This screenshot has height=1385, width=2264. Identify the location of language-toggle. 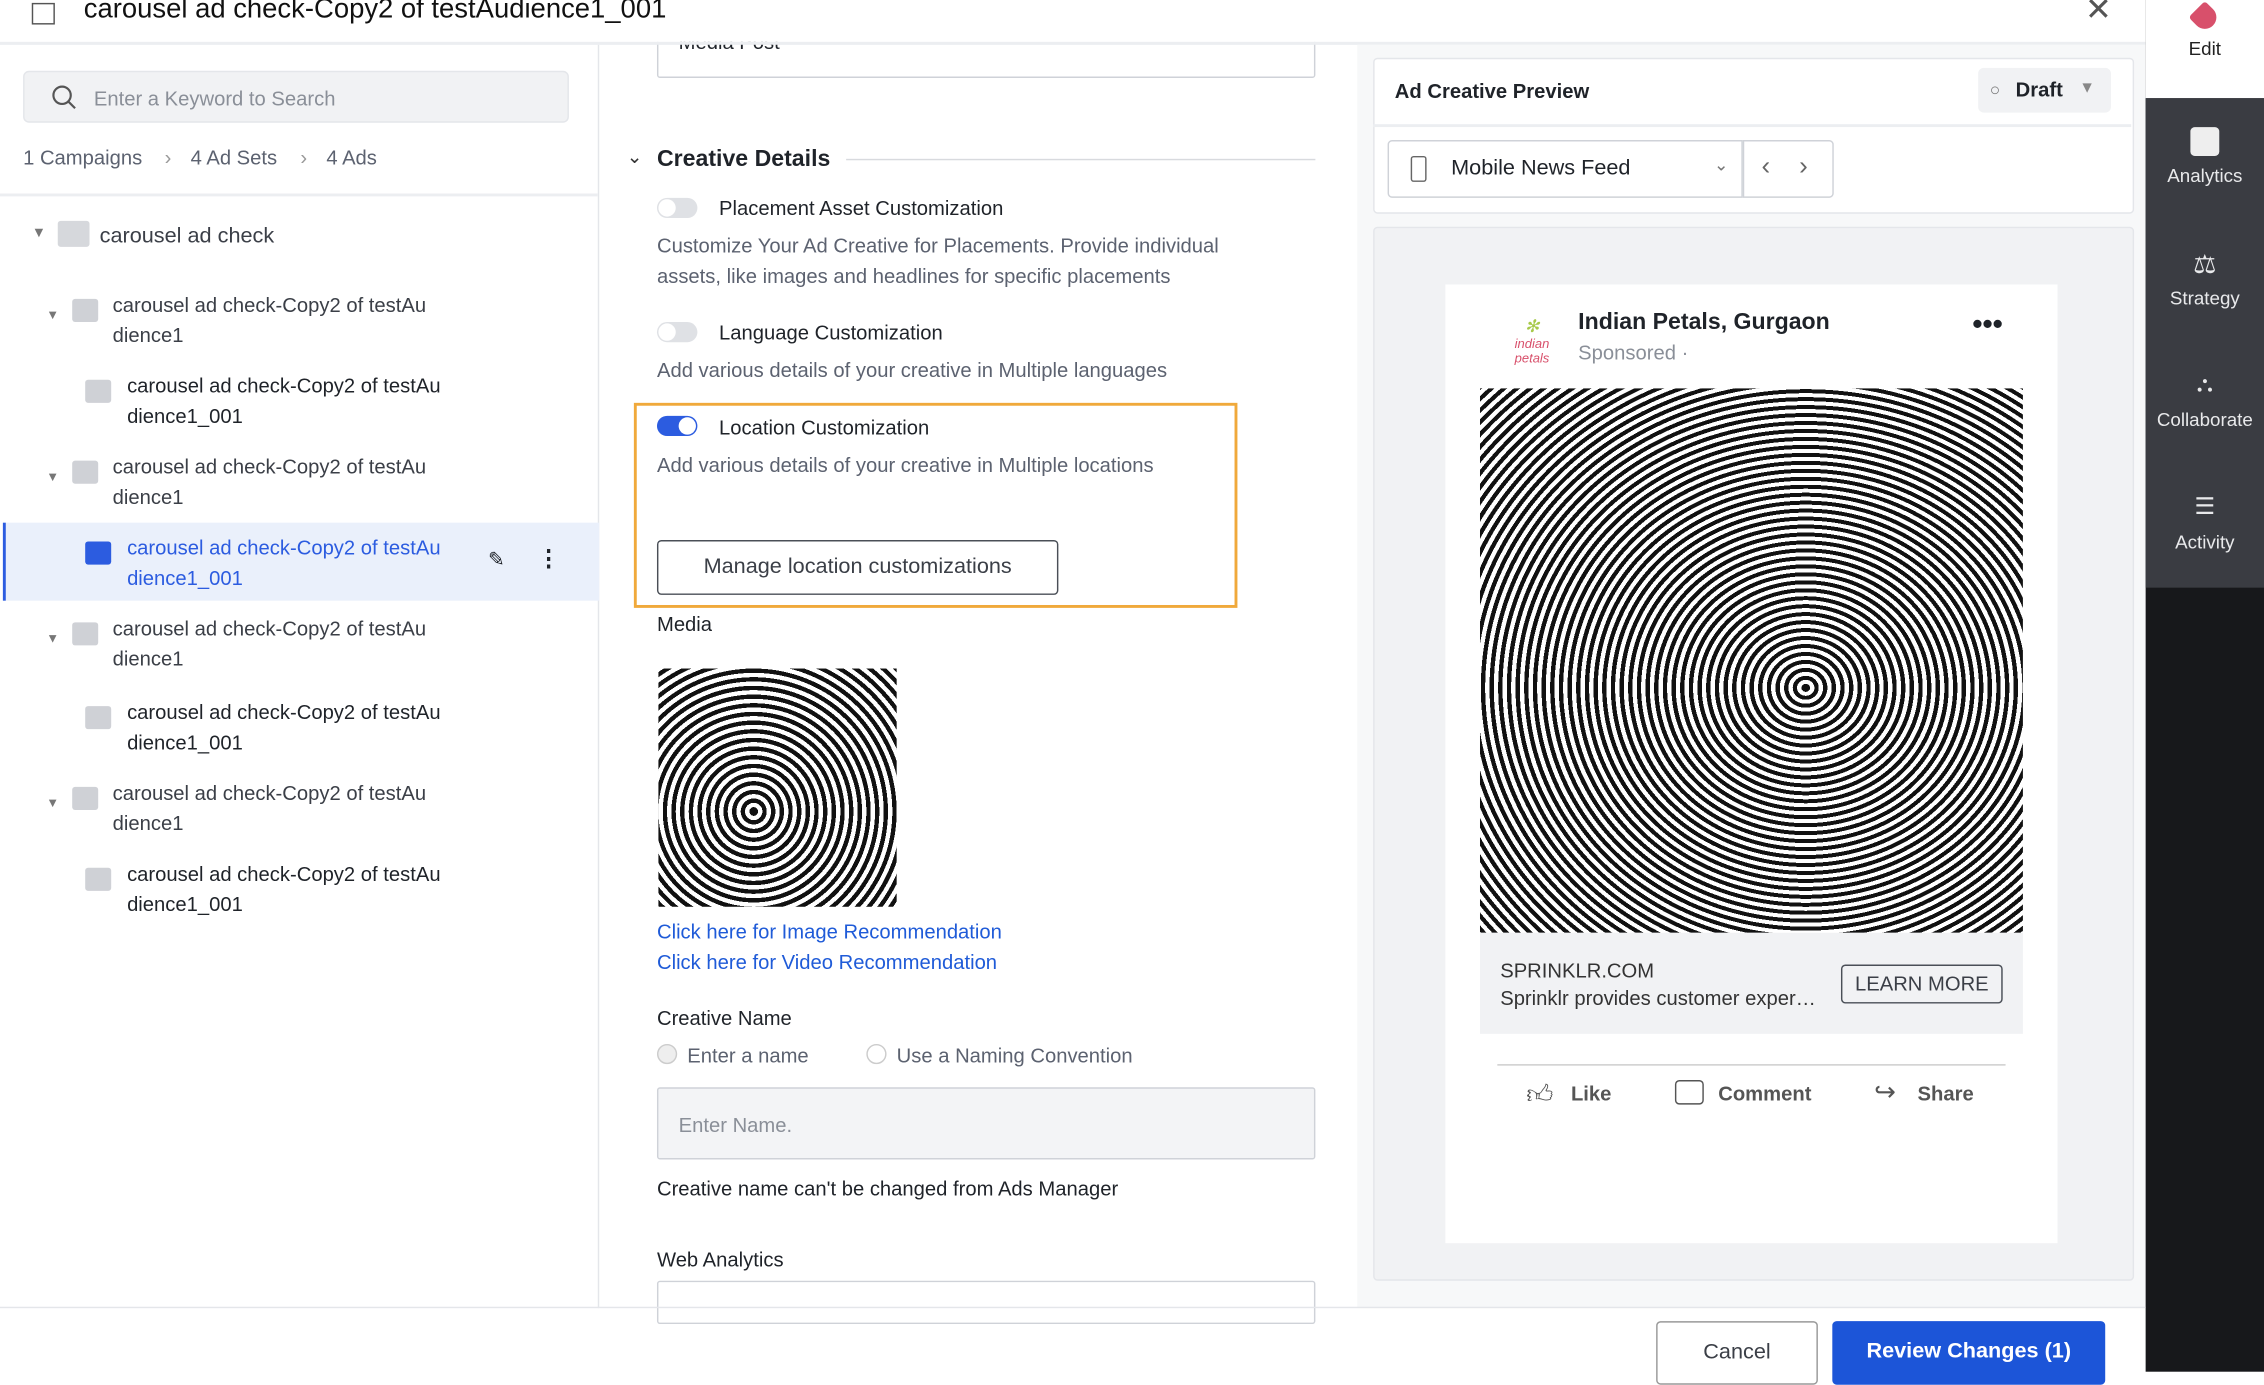
(677, 332).